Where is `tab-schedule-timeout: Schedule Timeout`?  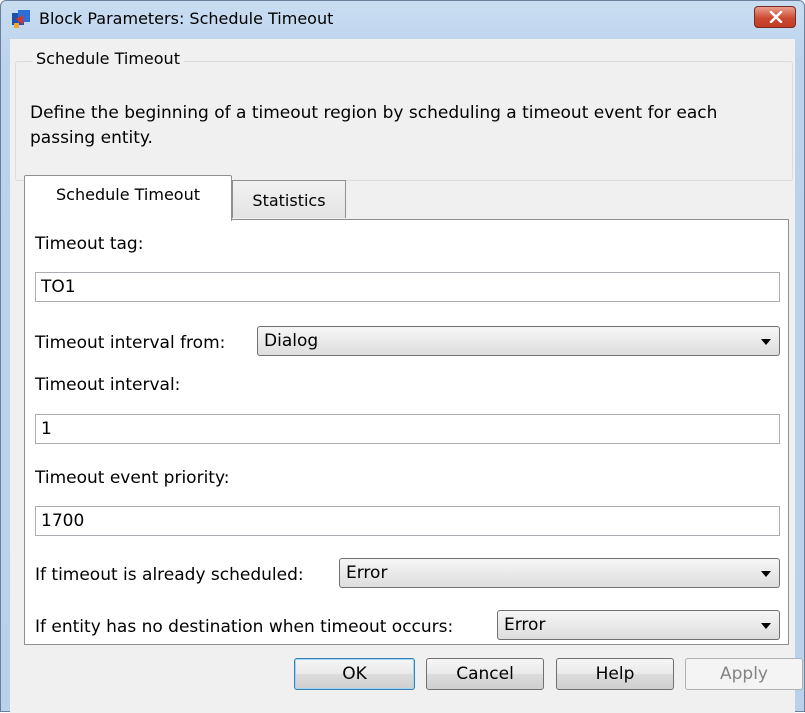 tab-schedule-timeout: Schedule Timeout is located at coordinates (128, 198).